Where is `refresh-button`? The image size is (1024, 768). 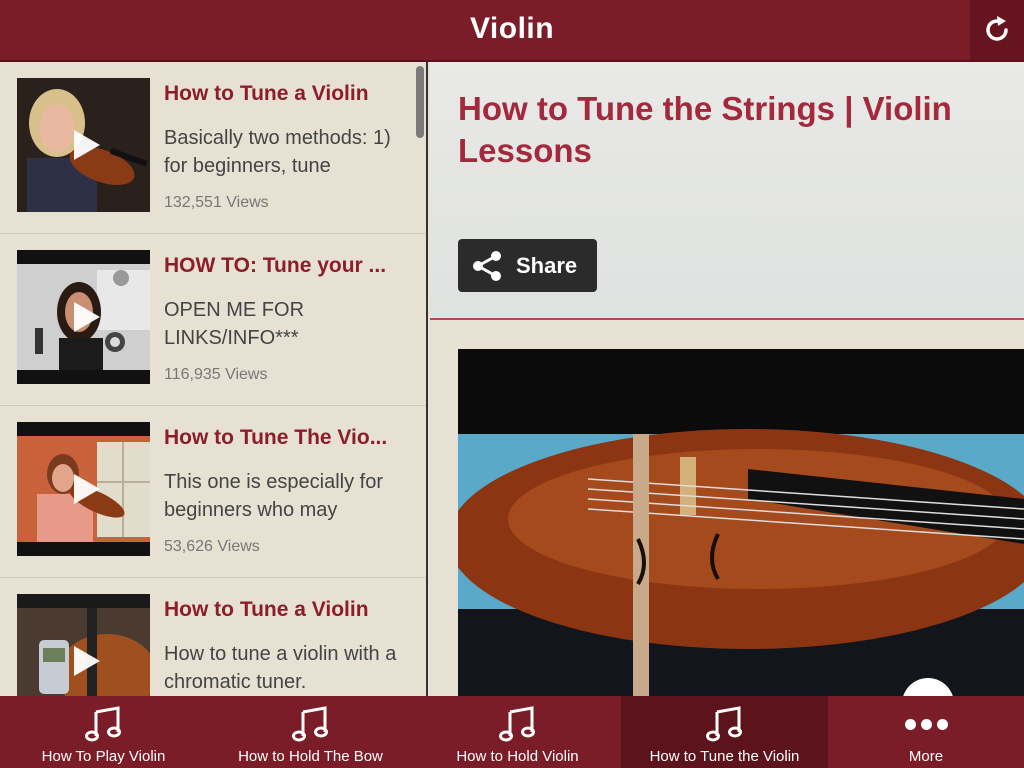 refresh-button is located at coordinates (997, 30).